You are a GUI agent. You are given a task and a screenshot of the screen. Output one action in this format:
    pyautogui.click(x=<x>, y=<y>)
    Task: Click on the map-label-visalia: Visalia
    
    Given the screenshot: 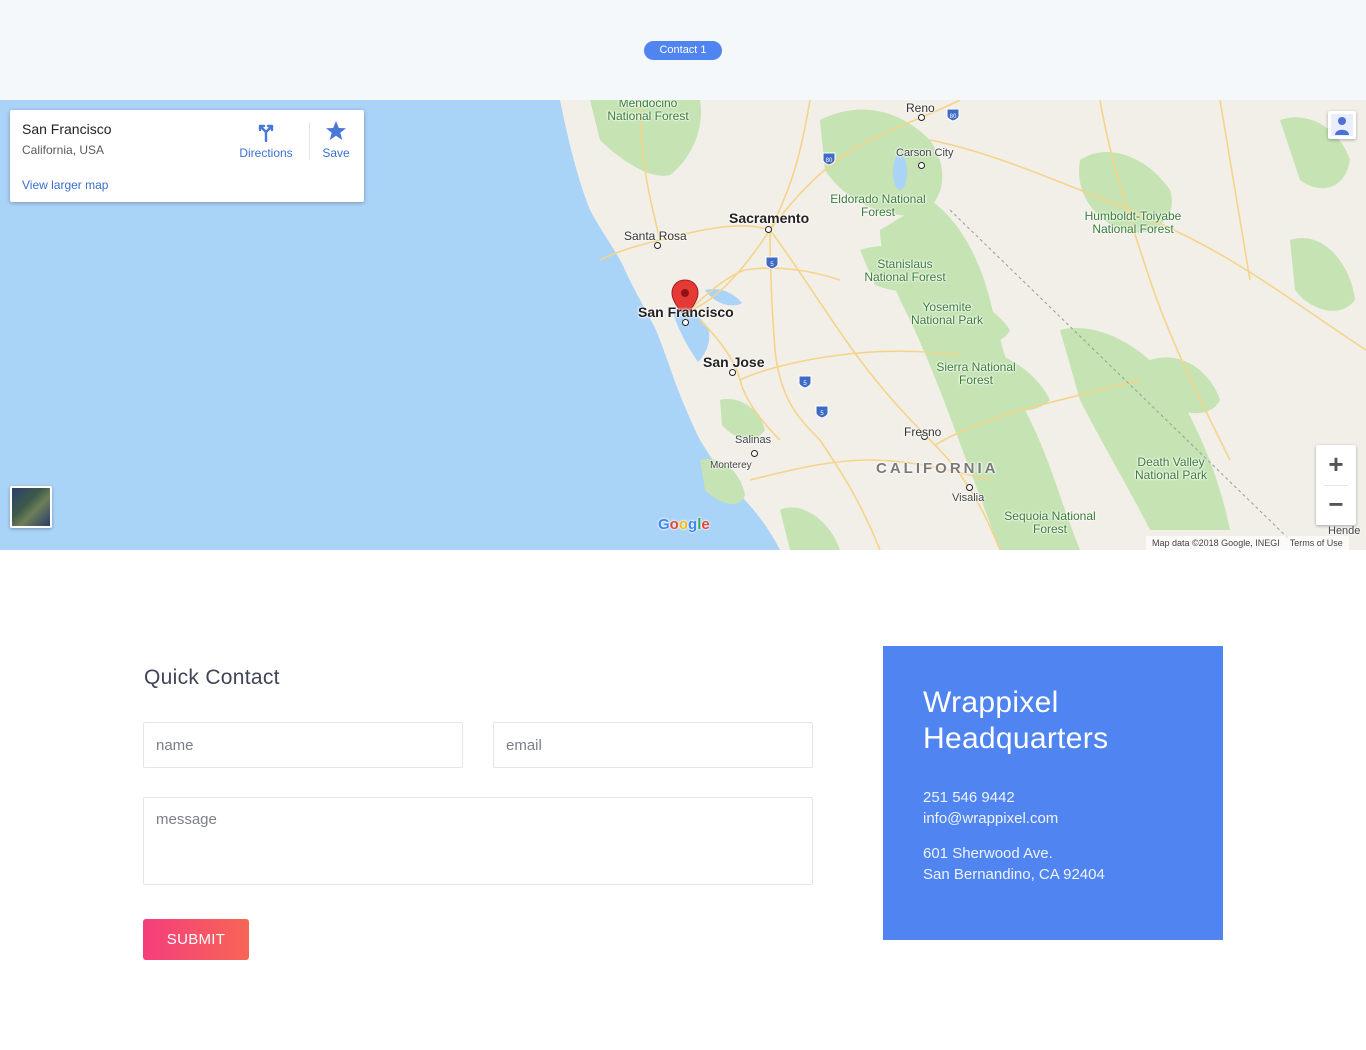 What is the action you would take?
    pyautogui.click(x=968, y=498)
    